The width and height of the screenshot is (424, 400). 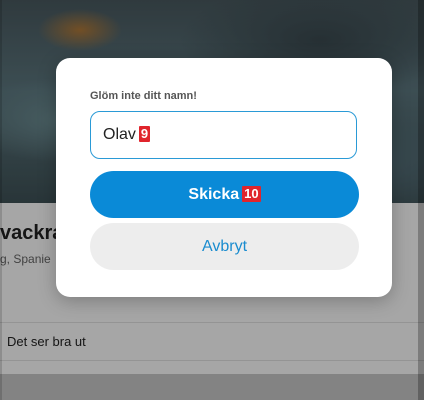 I want to click on dialog-label: Glöm inte ditt namn!, so click(x=143, y=96).